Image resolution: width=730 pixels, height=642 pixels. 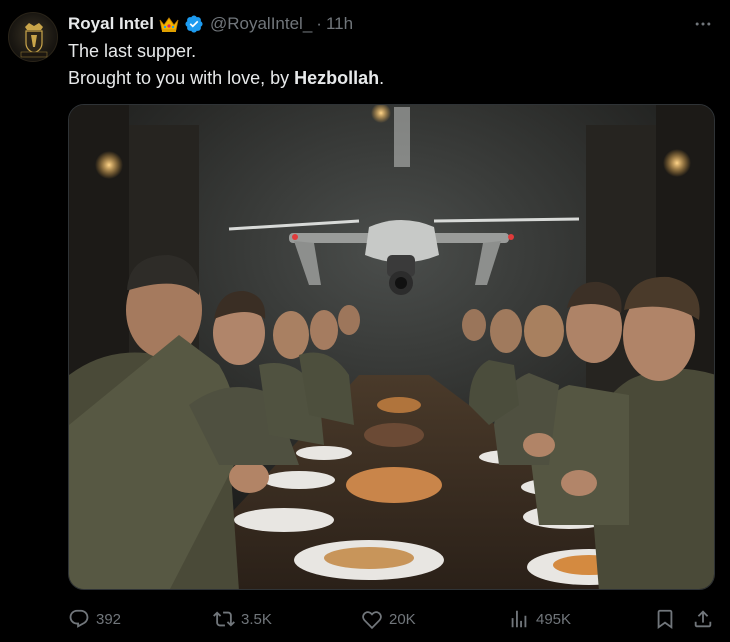 I want to click on like-count: 20K, so click(x=402, y=619).